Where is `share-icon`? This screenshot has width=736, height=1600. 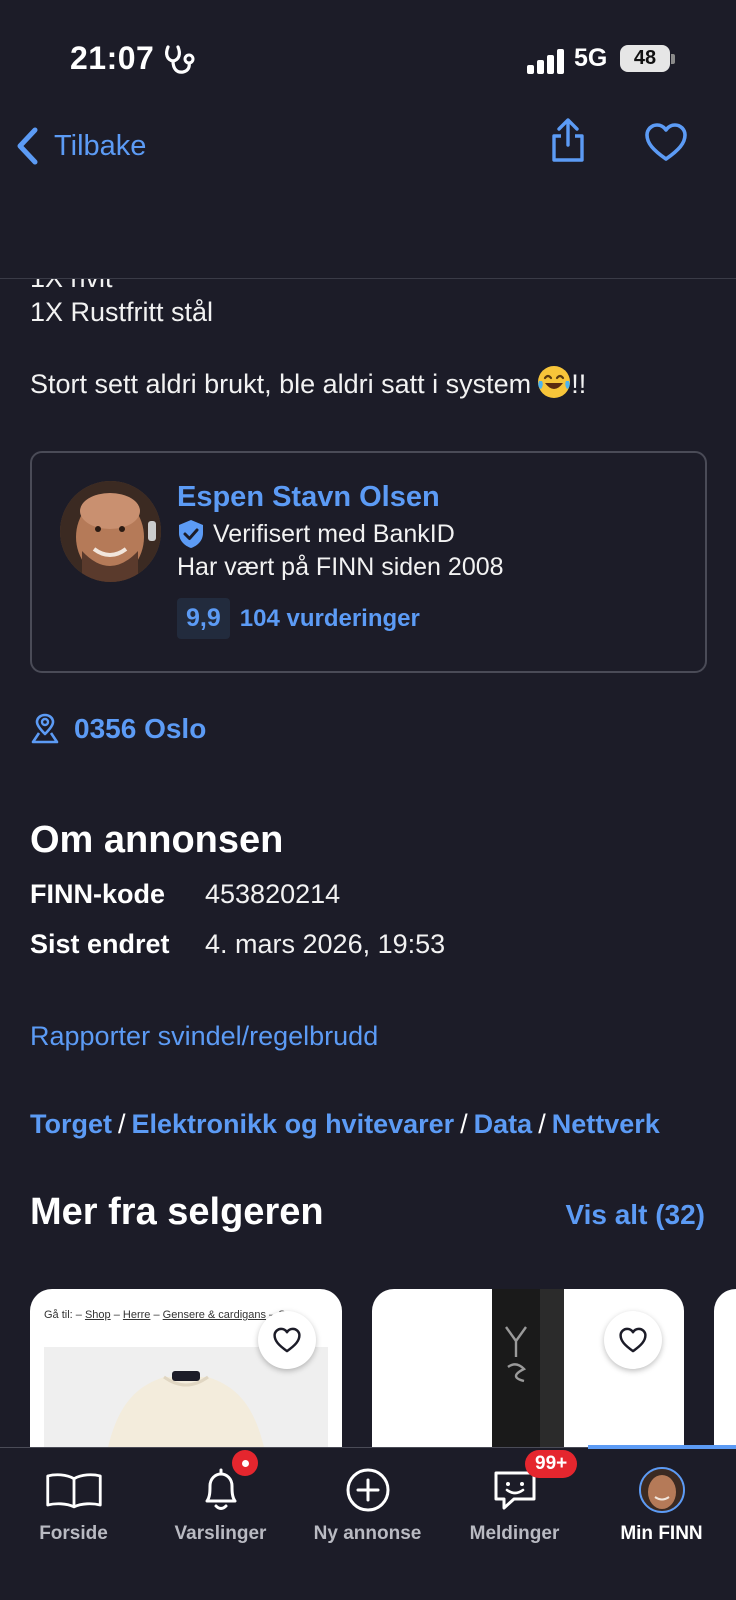
share-icon is located at coordinates (568, 140).